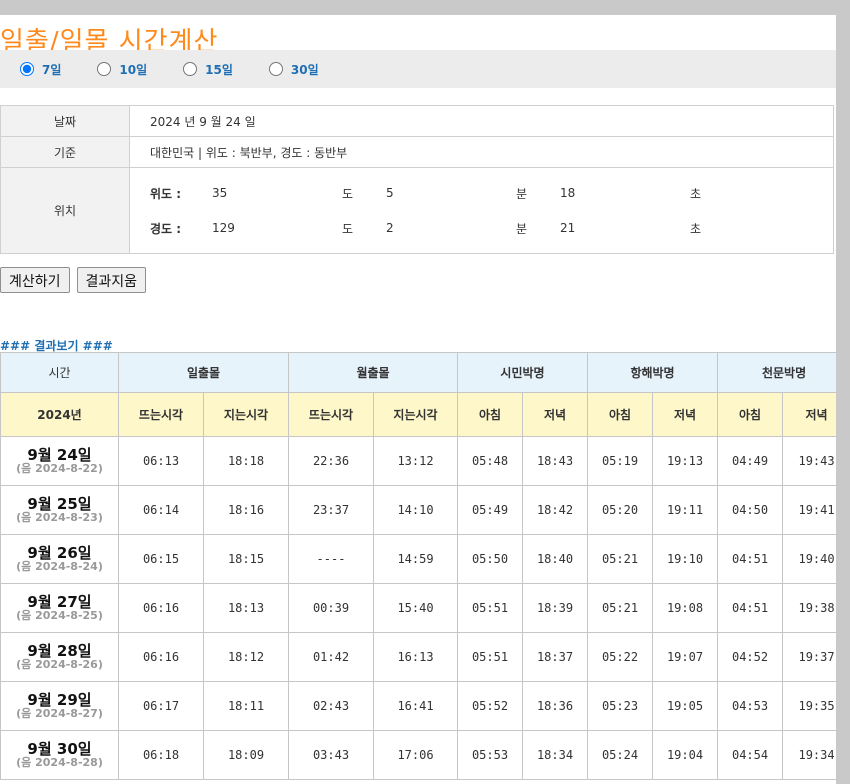 The width and height of the screenshot is (850, 784). I want to click on sub-header-sunrise: 뜨는시각, so click(161, 414).